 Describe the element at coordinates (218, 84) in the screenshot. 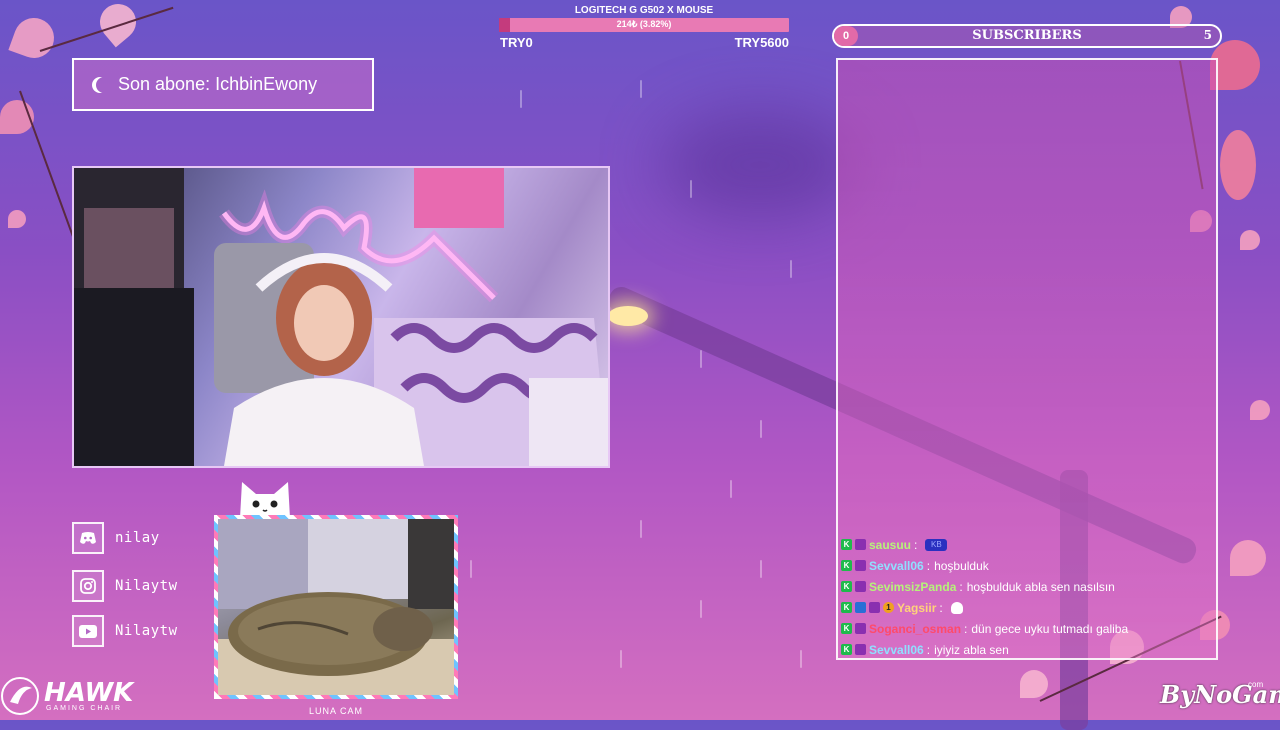

I see `latest-subscriber-text: Son abone: IchbinEwony` at that location.